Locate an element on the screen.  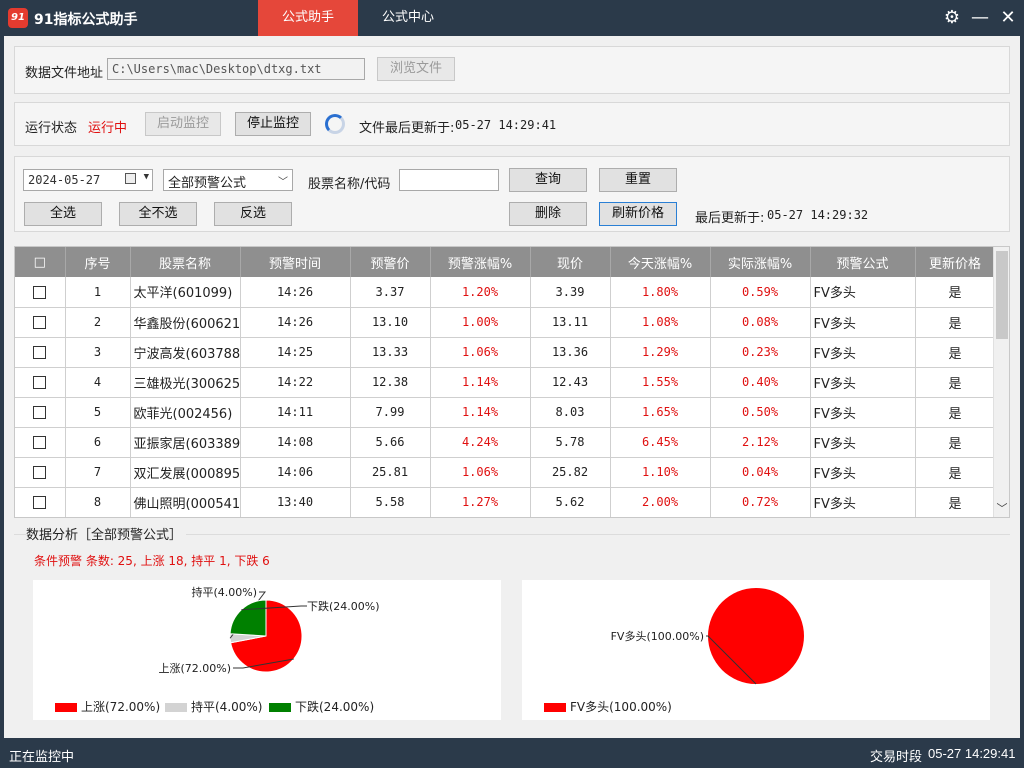
app-logo-icon: 91 is located at coordinates (18, 18).